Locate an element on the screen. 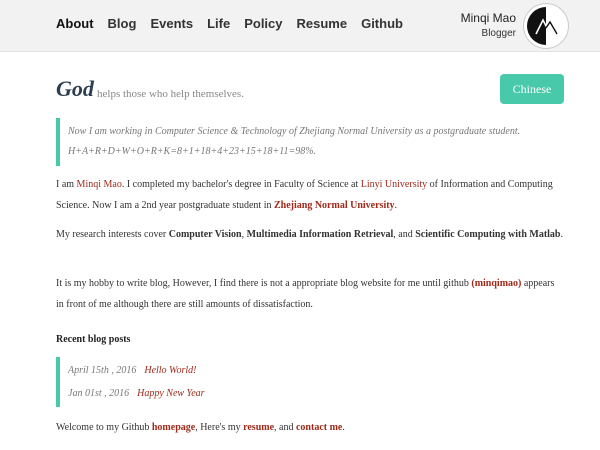  name-link: Minqi Mao is located at coordinates (99, 184).